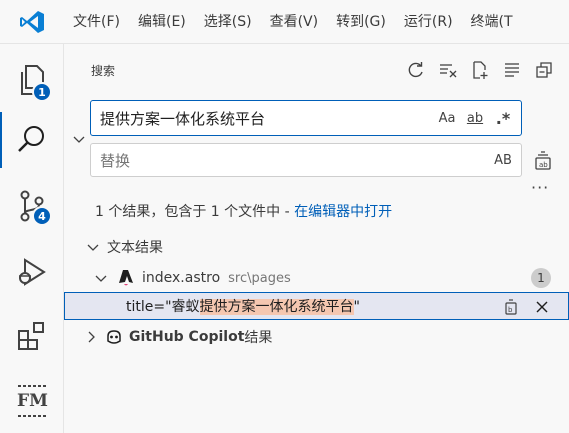  What do you see at coordinates (540, 187) in the screenshot?
I see `more-options-icon: ···` at bounding box center [540, 187].